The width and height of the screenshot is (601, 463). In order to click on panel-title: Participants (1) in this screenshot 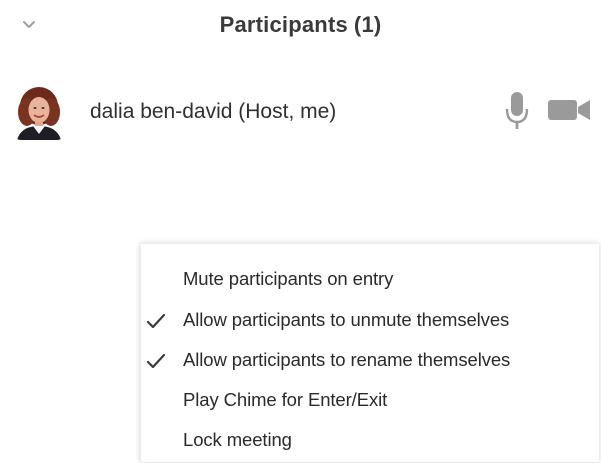, I will do `click(300, 25)`.